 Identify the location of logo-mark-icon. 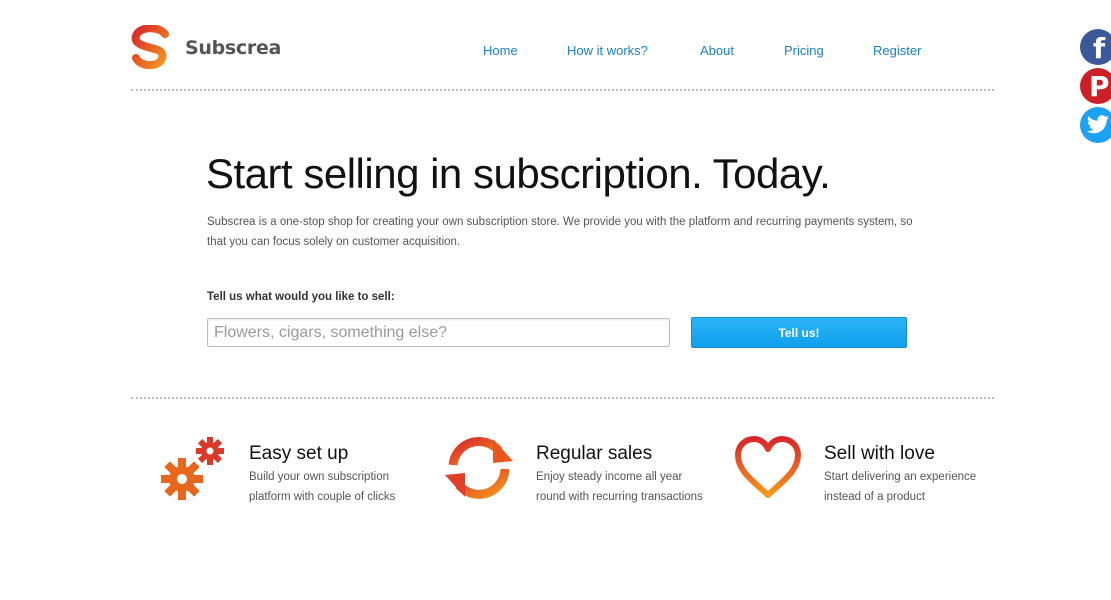
(150, 47).